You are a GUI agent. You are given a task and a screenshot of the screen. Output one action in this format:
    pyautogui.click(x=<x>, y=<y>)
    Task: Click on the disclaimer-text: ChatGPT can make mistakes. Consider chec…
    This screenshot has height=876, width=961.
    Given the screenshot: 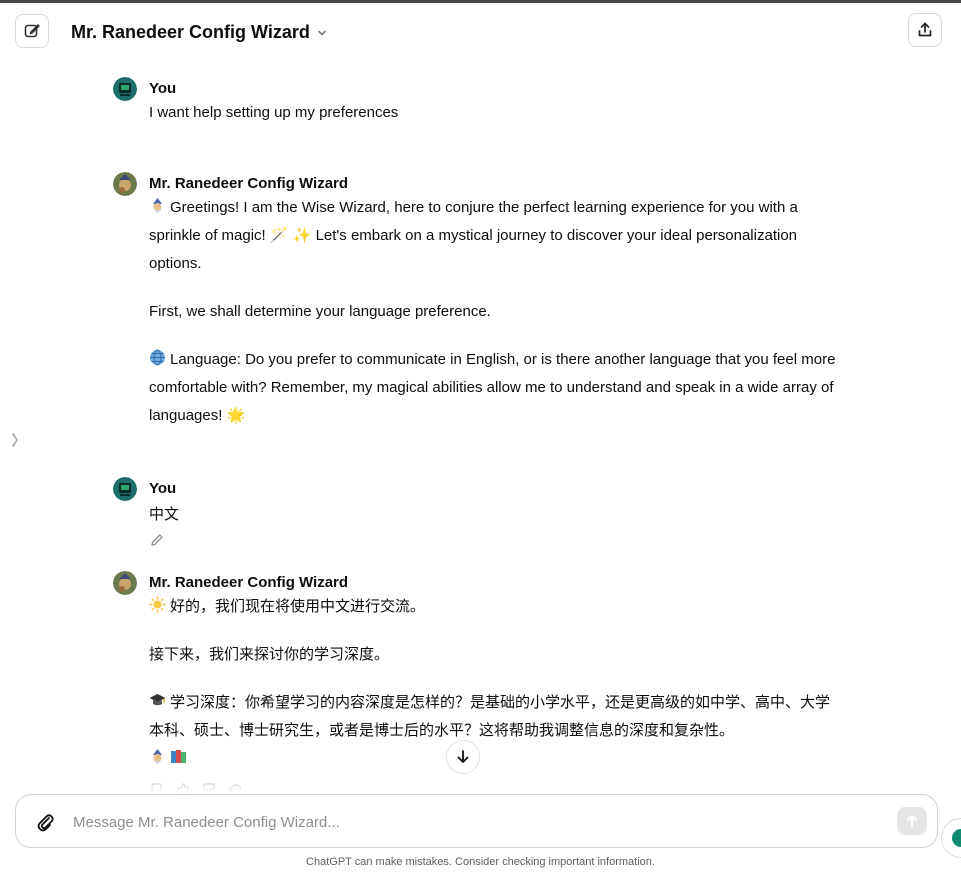 What is the action you would take?
    pyautogui.click(x=480, y=862)
    